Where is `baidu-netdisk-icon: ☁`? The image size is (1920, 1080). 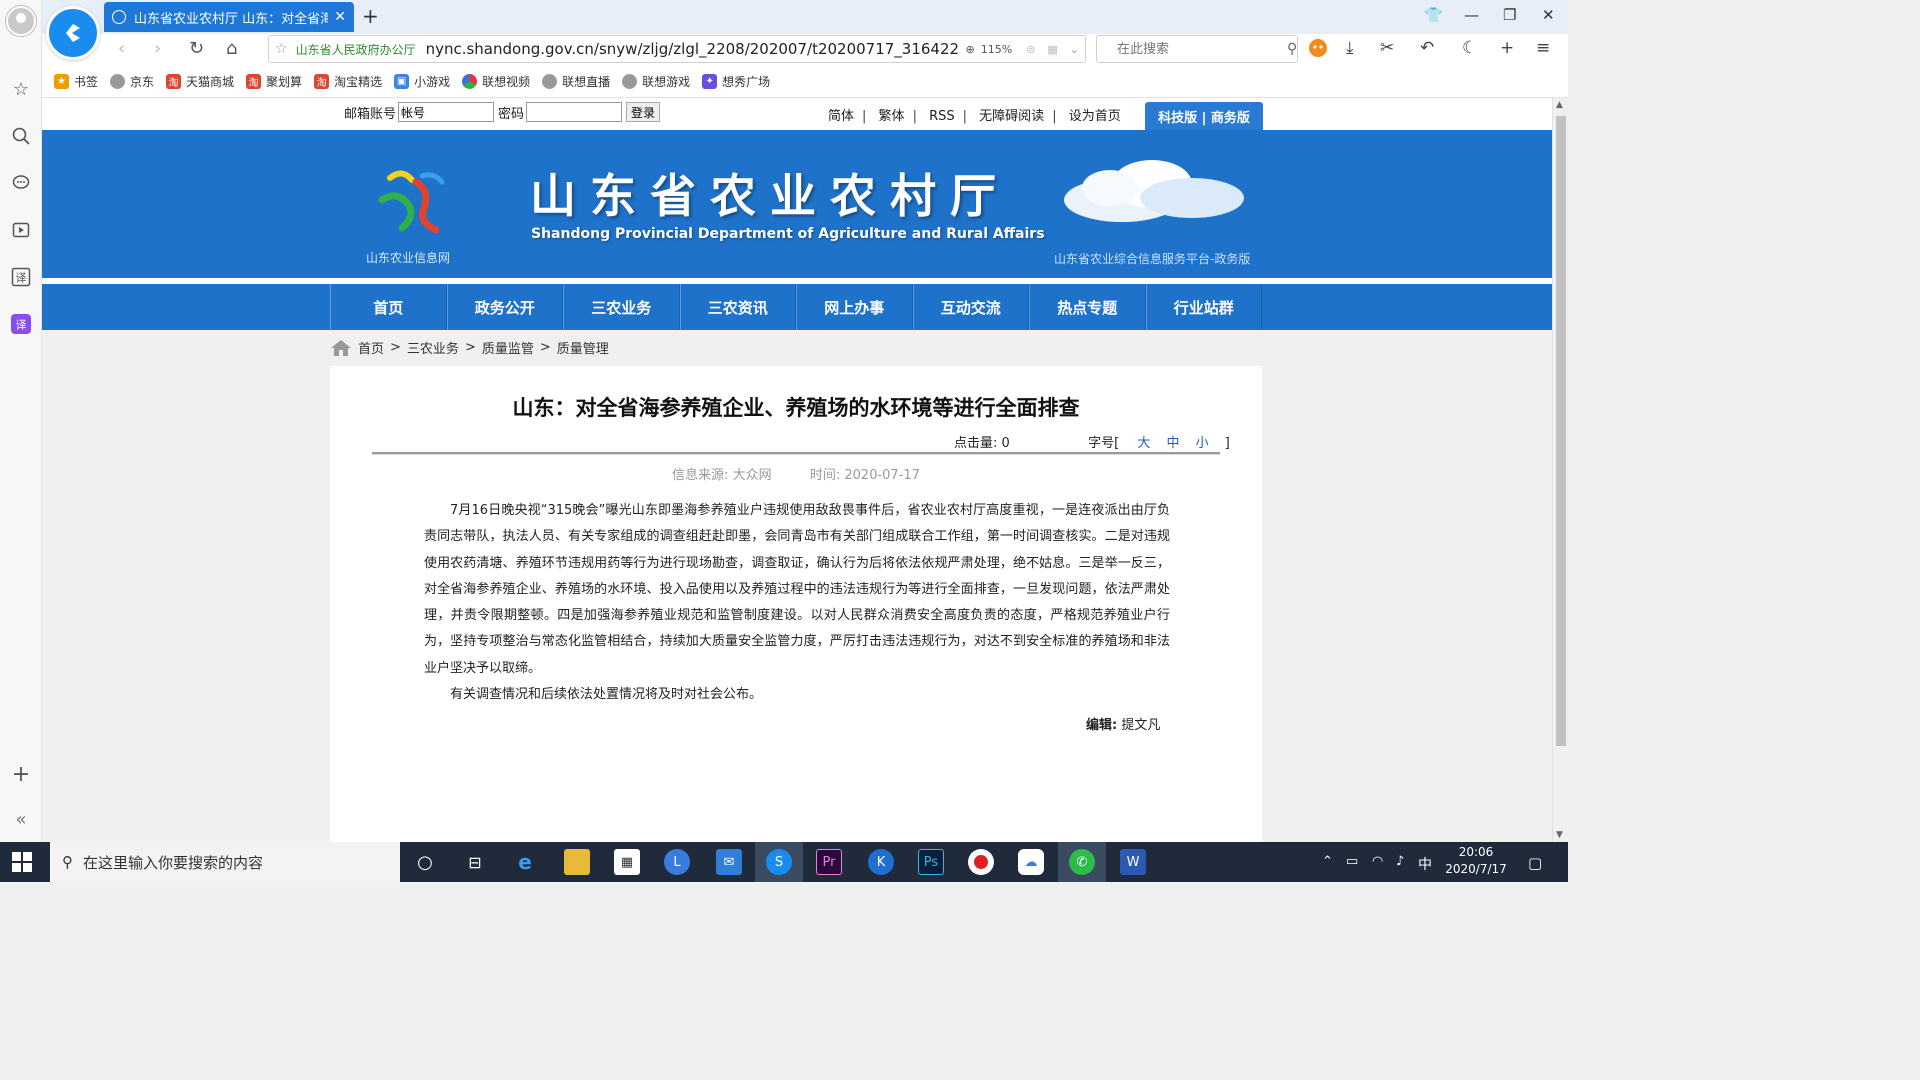
baidu-netdisk-icon: ☁ is located at coordinates (1031, 862).